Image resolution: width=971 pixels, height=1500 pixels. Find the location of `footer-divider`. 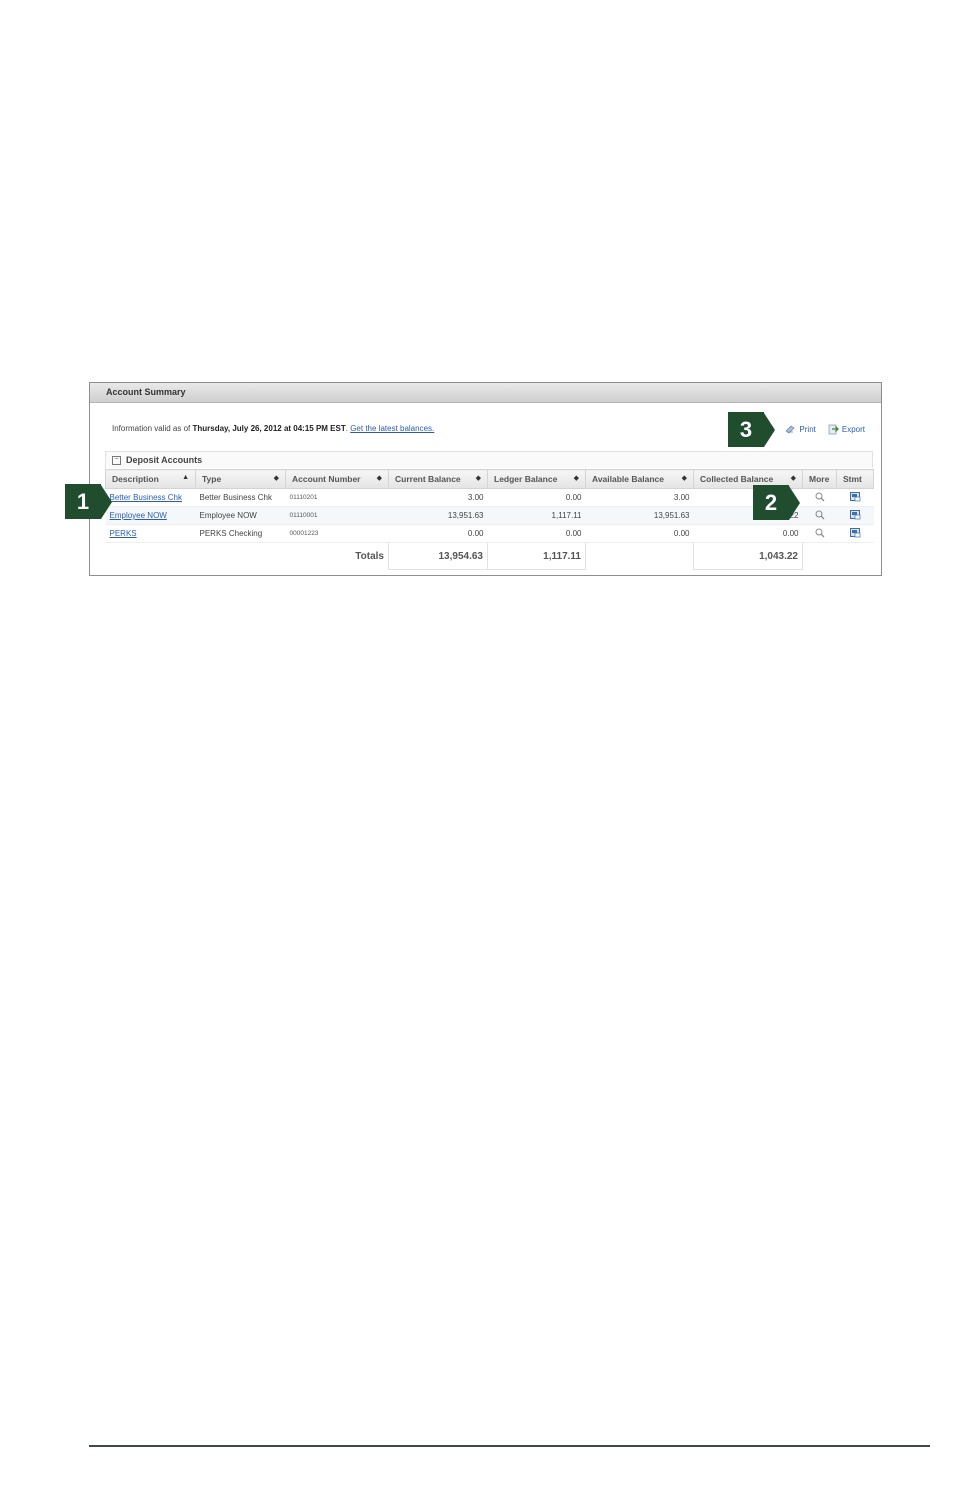

footer-divider is located at coordinates (509, 1446).